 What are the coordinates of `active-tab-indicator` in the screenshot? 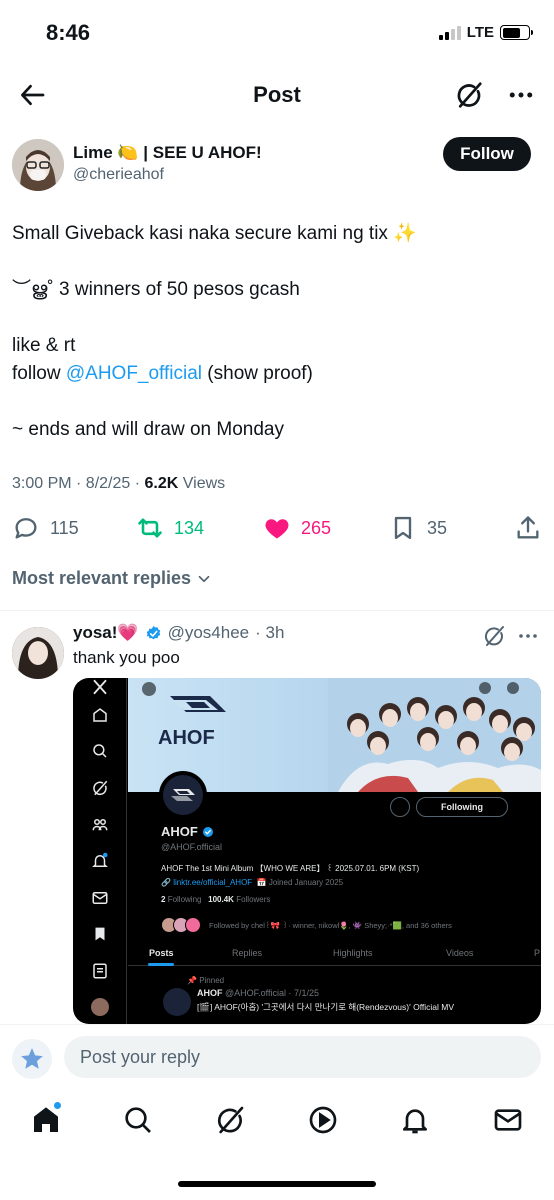 It's located at (161, 964).